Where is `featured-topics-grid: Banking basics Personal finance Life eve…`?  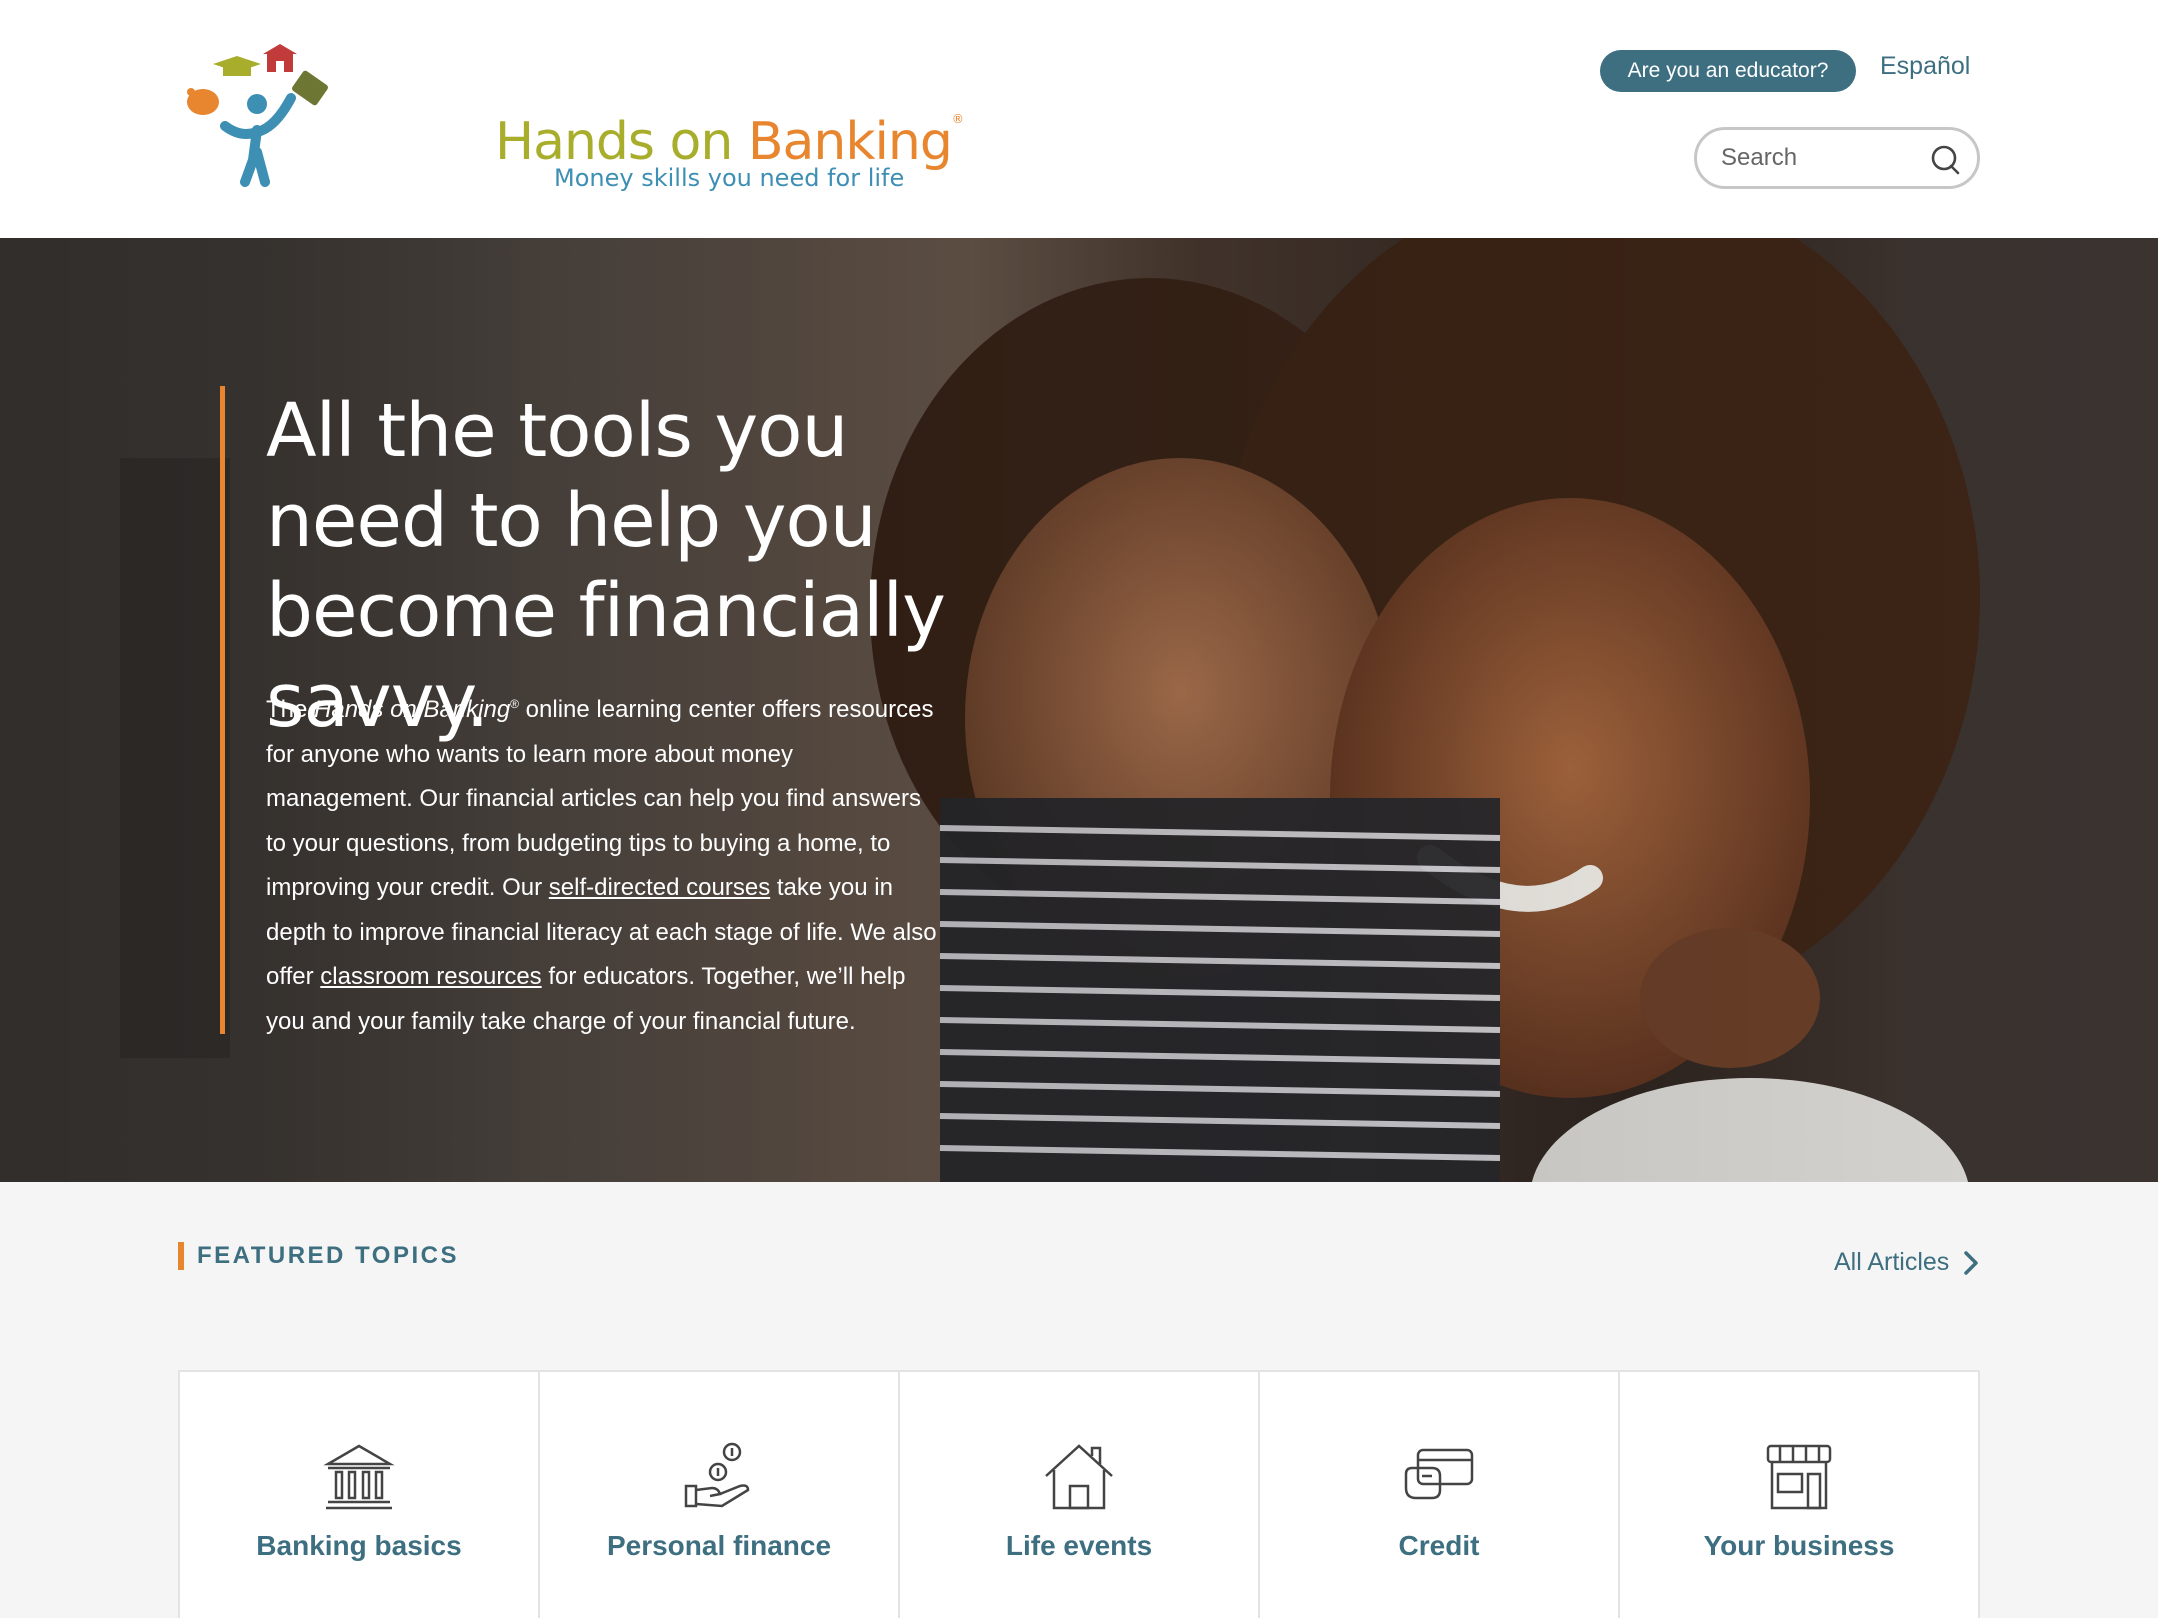 featured-topics-grid: Banking basics Personal finance Life eve… is located at coordinates (1079, 1494).